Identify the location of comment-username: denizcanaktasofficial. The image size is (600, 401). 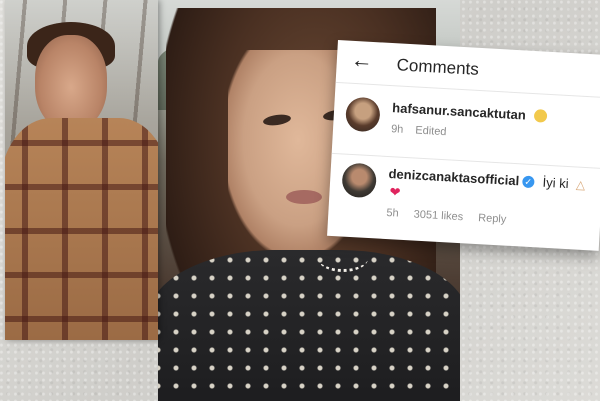
(453, 177).